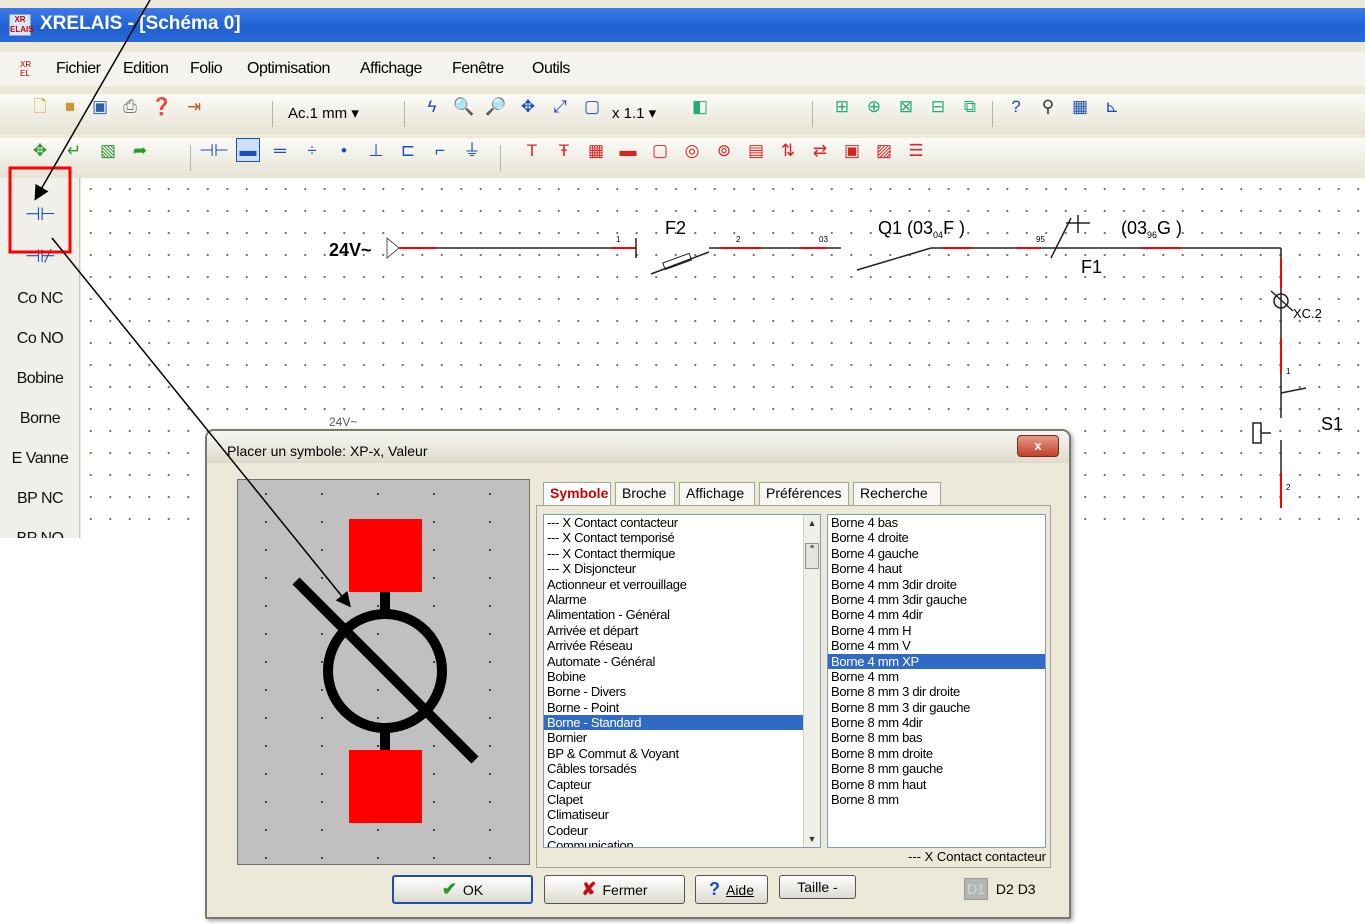 The height and width of the screenshot is (924, 1365). Describe the element at coordinates (916, 150) in the screenshot. I see `list-icon: ☰` at that location.